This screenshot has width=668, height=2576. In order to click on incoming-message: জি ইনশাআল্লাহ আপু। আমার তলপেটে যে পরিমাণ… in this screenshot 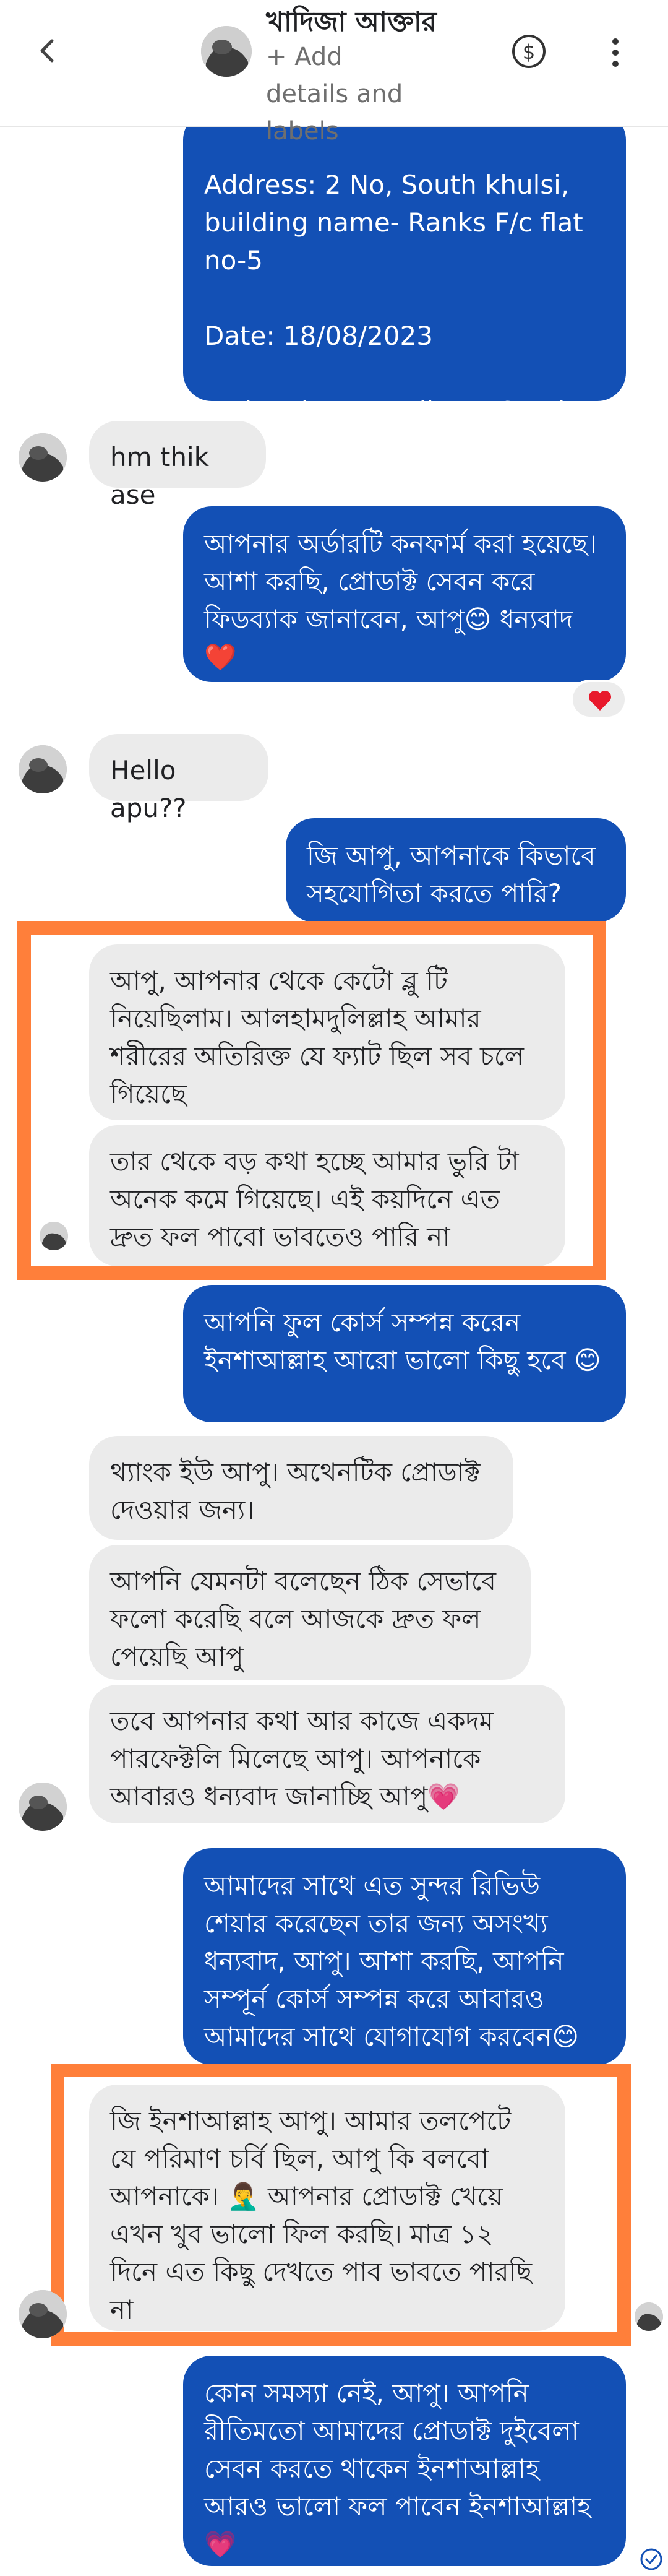, I will do `click(327, 2208)`.